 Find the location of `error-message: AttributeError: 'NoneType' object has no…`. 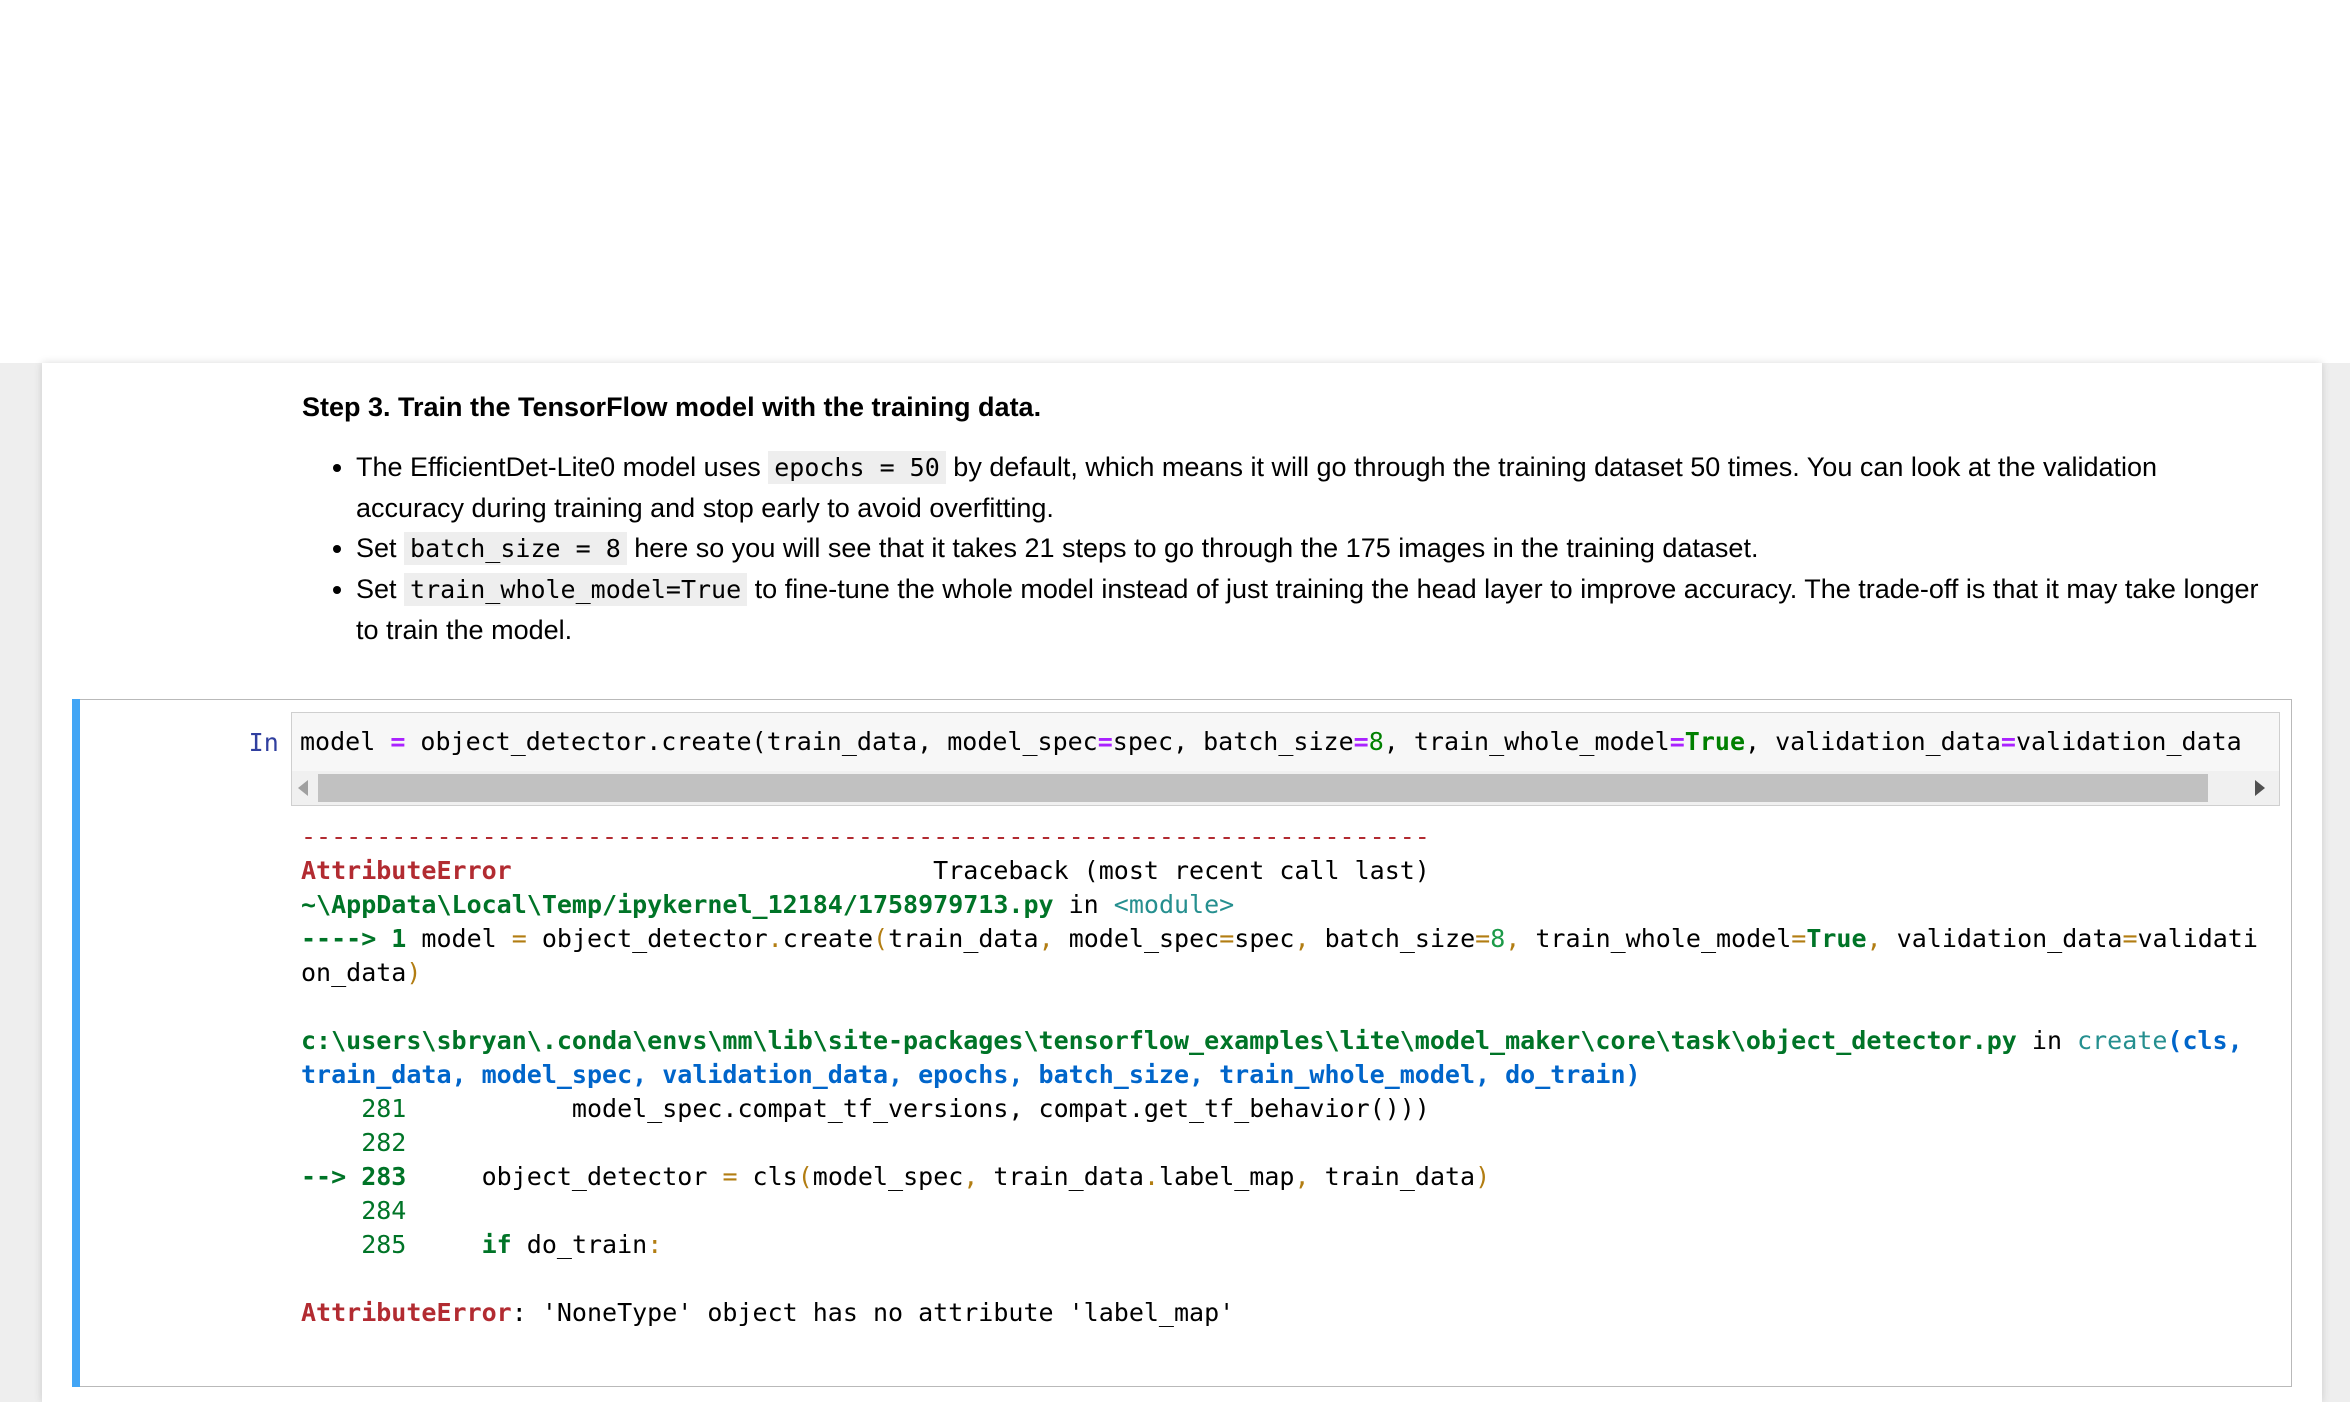

error-message: AttributeError: 'NoneType' object has no… is located at coordinates (768, 1312).